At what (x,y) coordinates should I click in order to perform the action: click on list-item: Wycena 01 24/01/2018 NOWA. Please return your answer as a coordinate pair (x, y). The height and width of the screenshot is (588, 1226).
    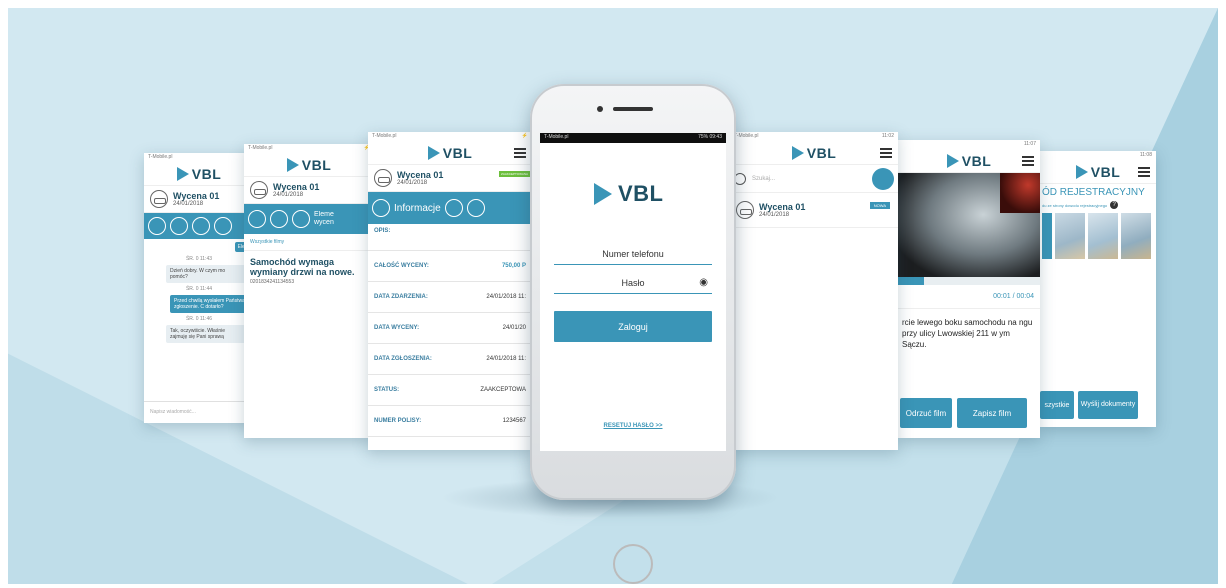
    Looking at the image, I should click on (814, 210).